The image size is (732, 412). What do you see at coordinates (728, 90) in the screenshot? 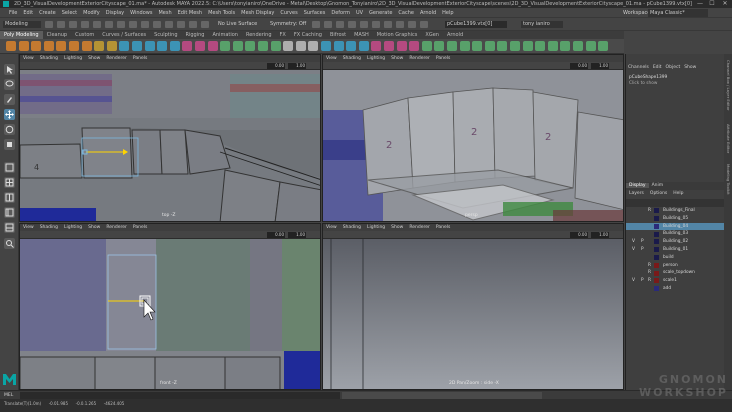
I see `side-tab-channel-box: Channel Box / Layer Editor` at bounding box center [728, 90].